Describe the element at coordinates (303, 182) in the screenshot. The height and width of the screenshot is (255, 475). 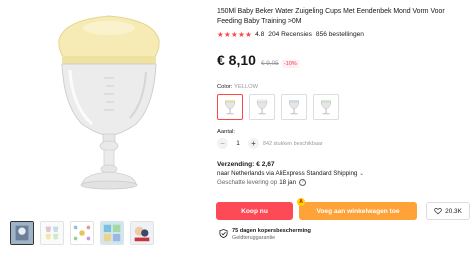
I see `help-icon: ?` at that location.